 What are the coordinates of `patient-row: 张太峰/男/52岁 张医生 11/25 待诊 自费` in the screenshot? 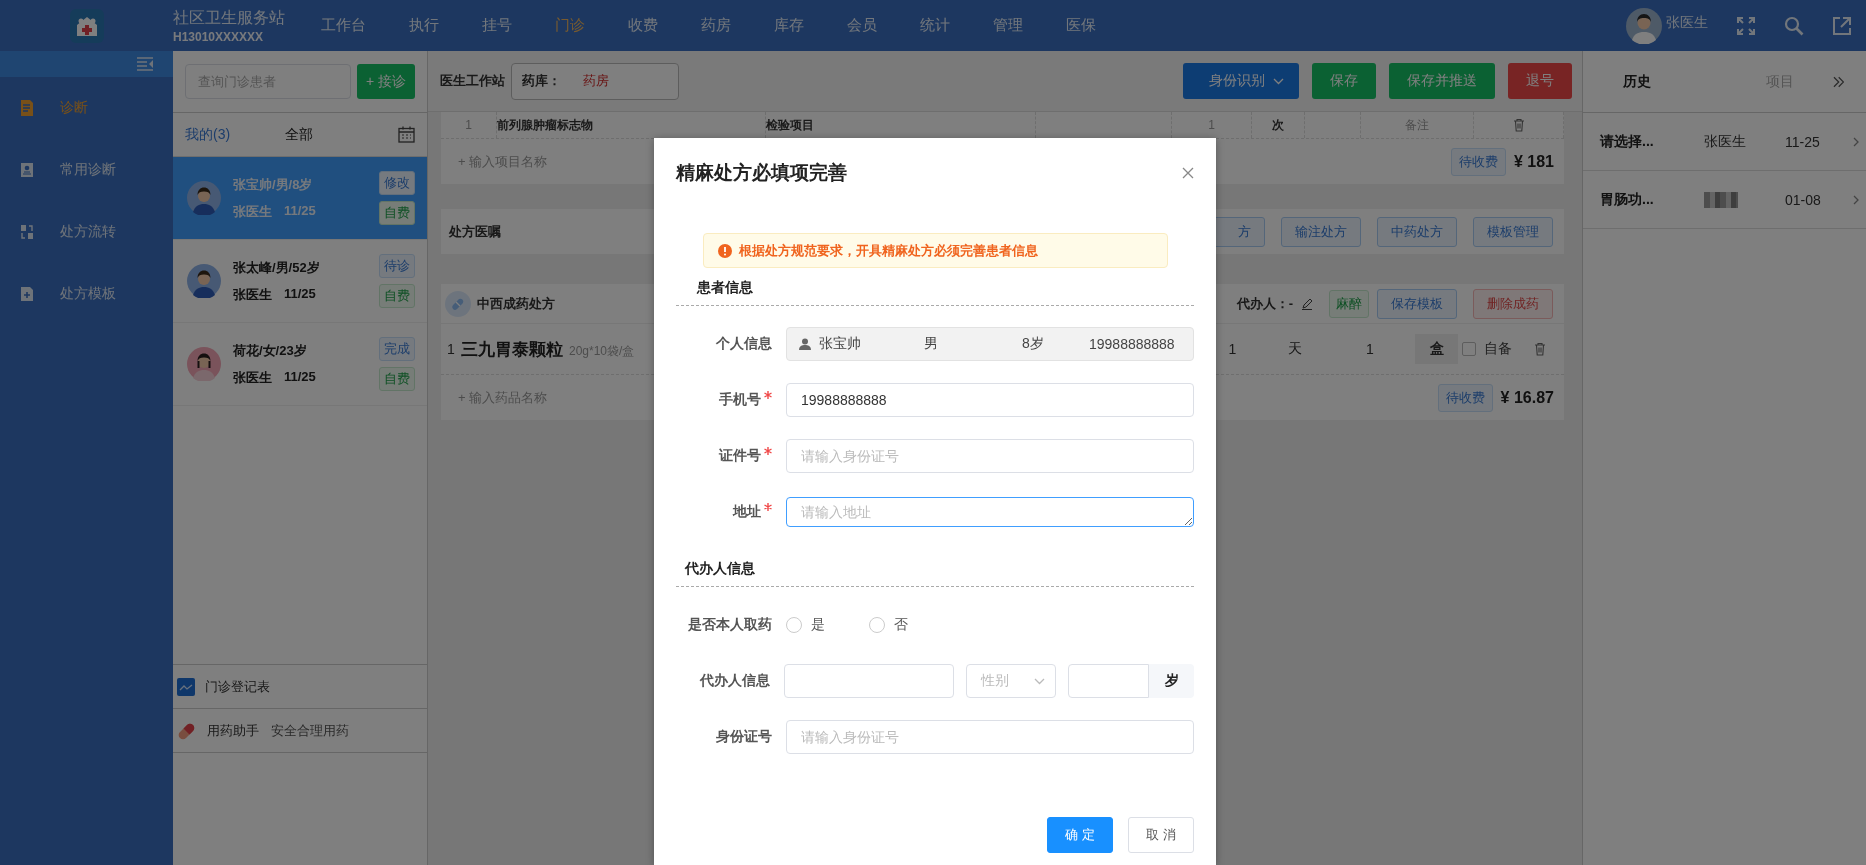 It's located at (300, 281).